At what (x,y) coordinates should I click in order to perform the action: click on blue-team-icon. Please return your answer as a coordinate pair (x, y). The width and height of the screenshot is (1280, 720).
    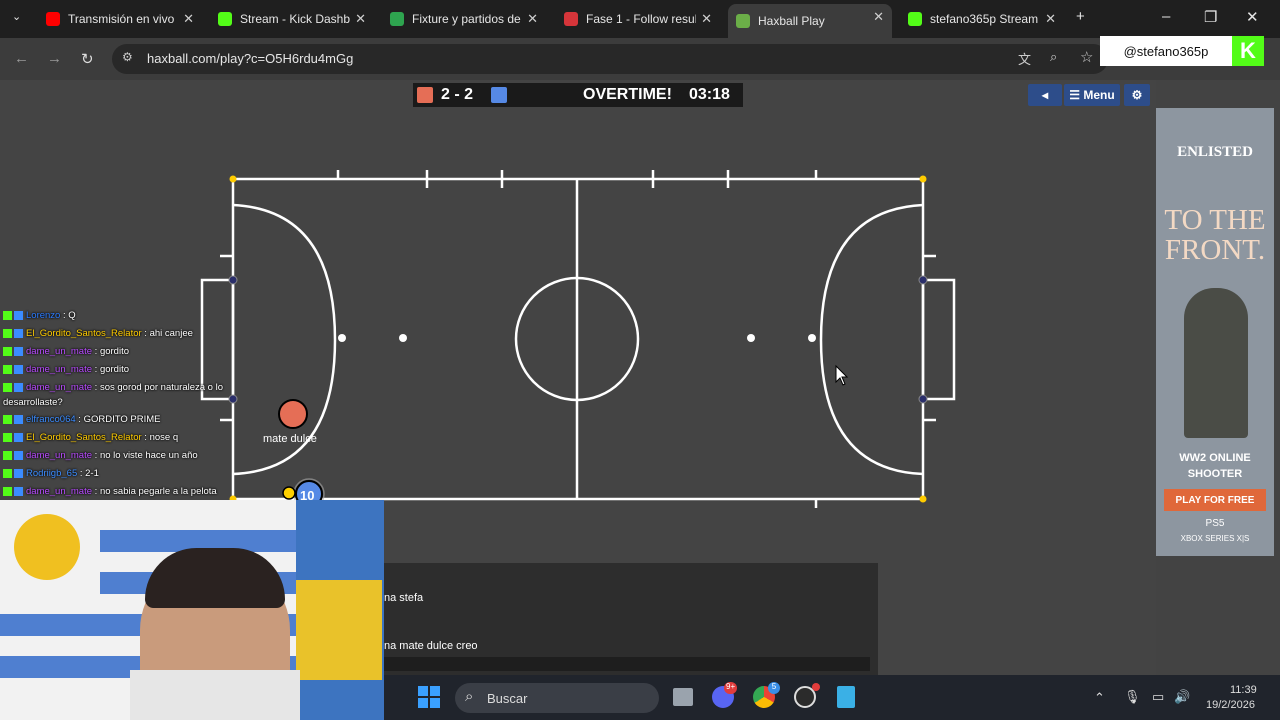
    Looking at the image, I should click on (499, 95).